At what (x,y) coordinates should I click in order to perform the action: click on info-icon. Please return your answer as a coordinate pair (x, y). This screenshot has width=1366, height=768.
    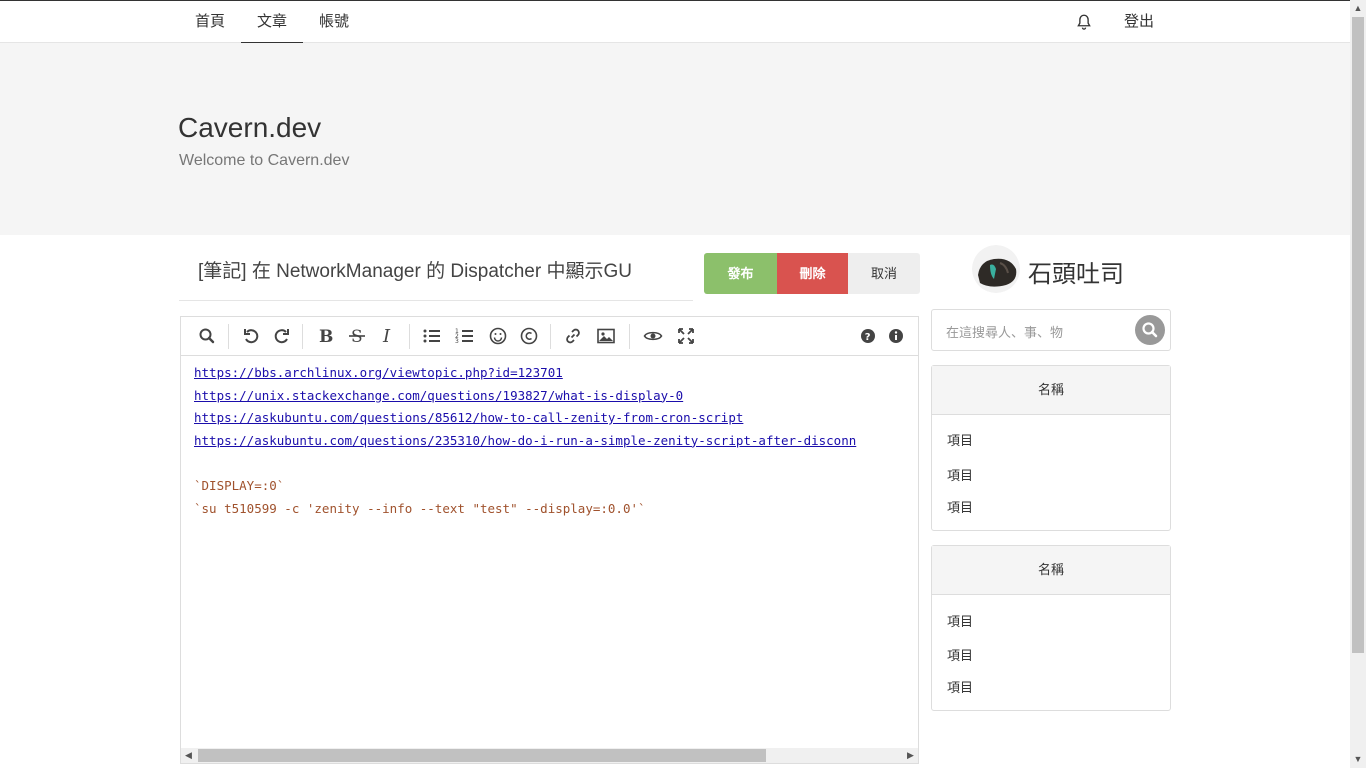
    Looking at the image, I should click on (896, 336).